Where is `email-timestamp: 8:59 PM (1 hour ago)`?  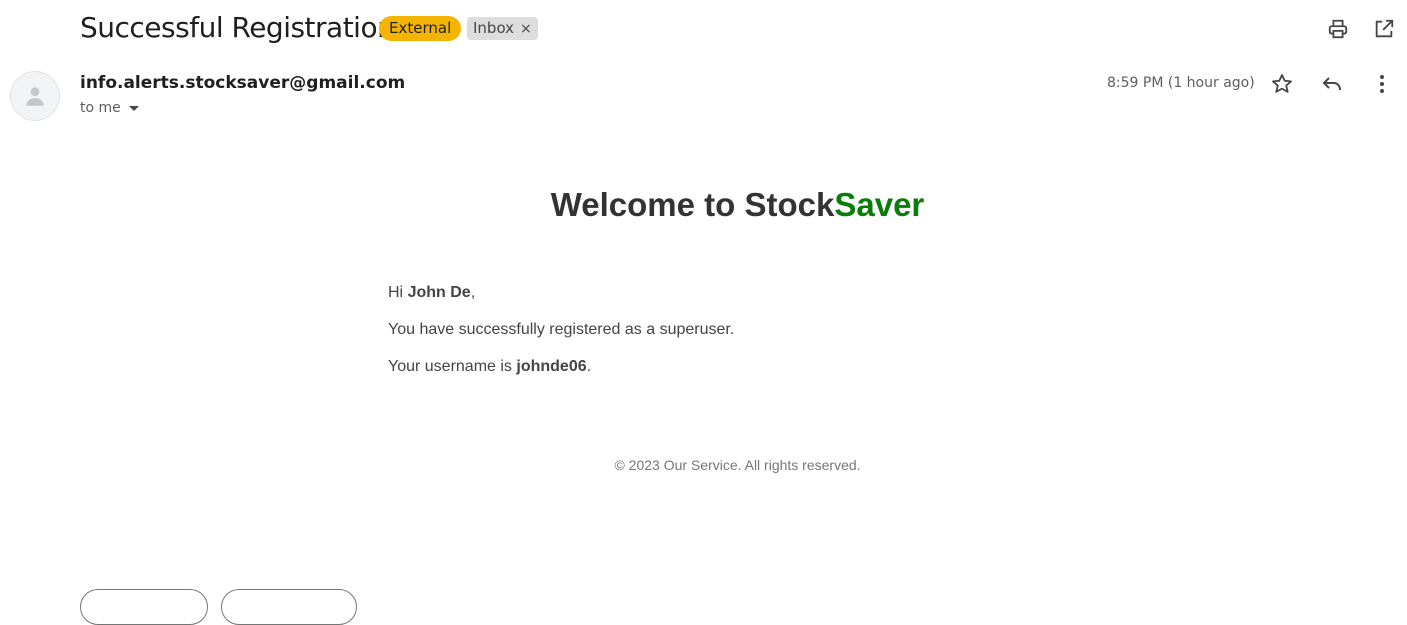
email-timestamp: 8:59 PM (1 hour ago) is located at coordinates (1181, 83).